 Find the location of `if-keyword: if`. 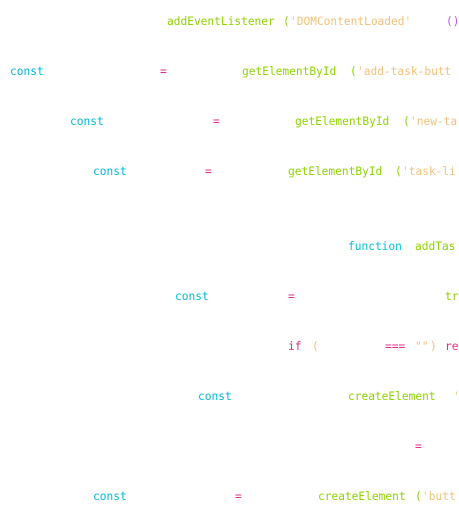

if-keyword: if is located at coordinates (295, 346).